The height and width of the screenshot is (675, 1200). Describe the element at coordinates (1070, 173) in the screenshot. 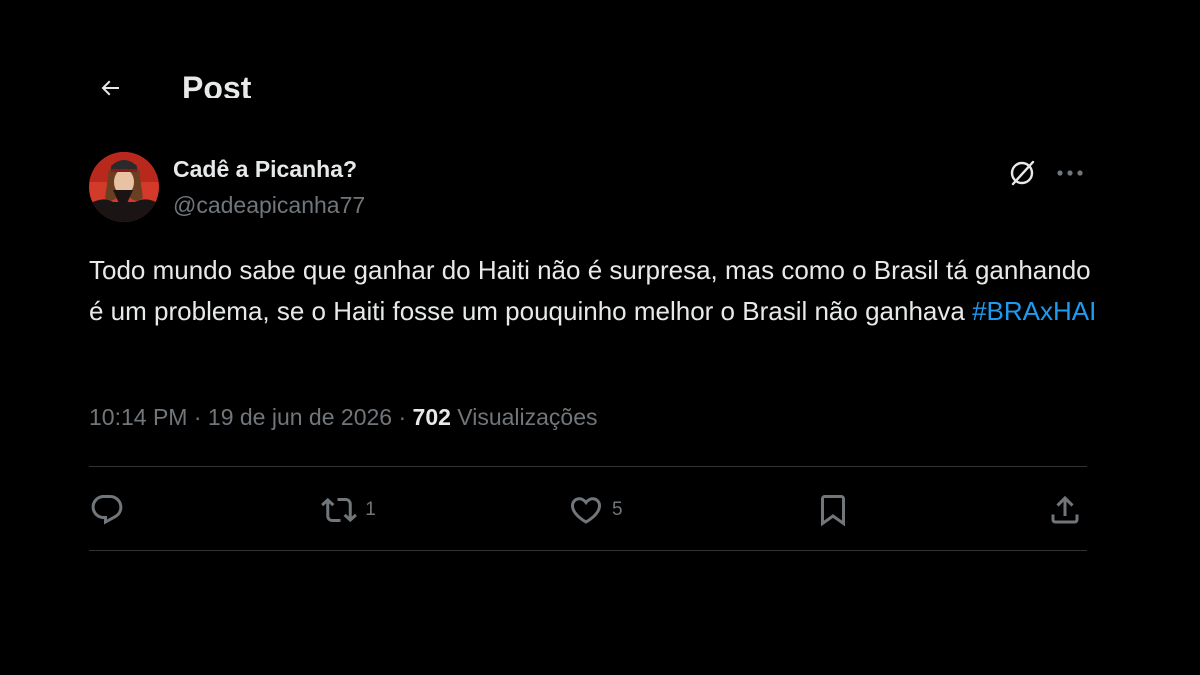

I see `more-icon` at that location.